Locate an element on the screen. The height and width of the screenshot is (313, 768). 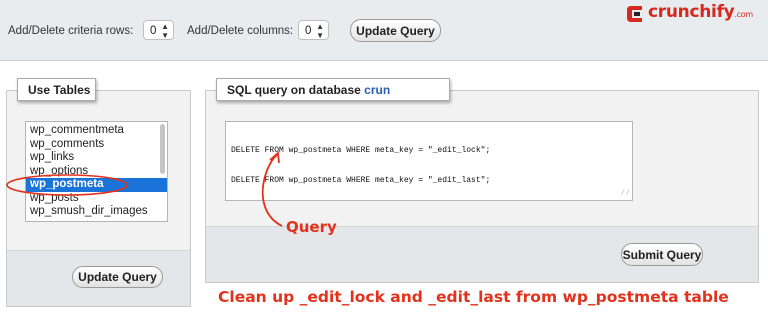
query-annotation: Query is located at coordinates (311, 227).